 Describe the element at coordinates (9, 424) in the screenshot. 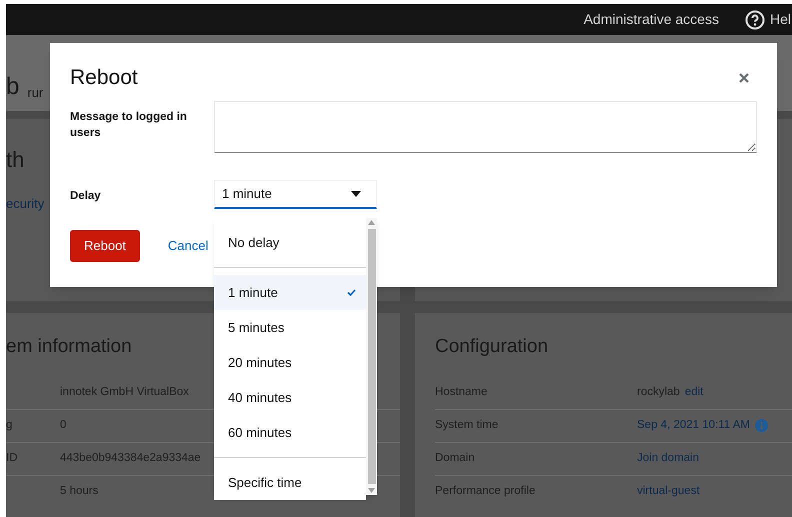

I see `row-label: g` at that location.